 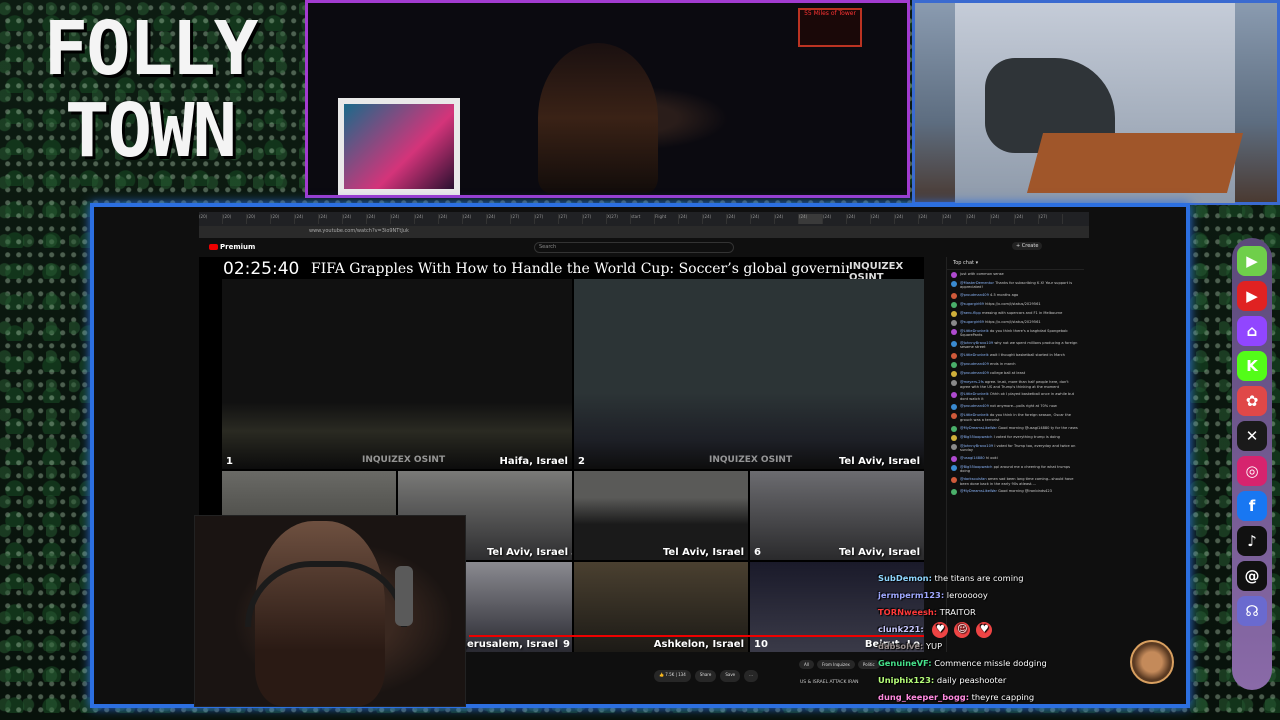 What do you see at coordinates (1252, 296) in the screenshot?
I see `youtube-icon: ▶` at bounding box center [1252, 296].